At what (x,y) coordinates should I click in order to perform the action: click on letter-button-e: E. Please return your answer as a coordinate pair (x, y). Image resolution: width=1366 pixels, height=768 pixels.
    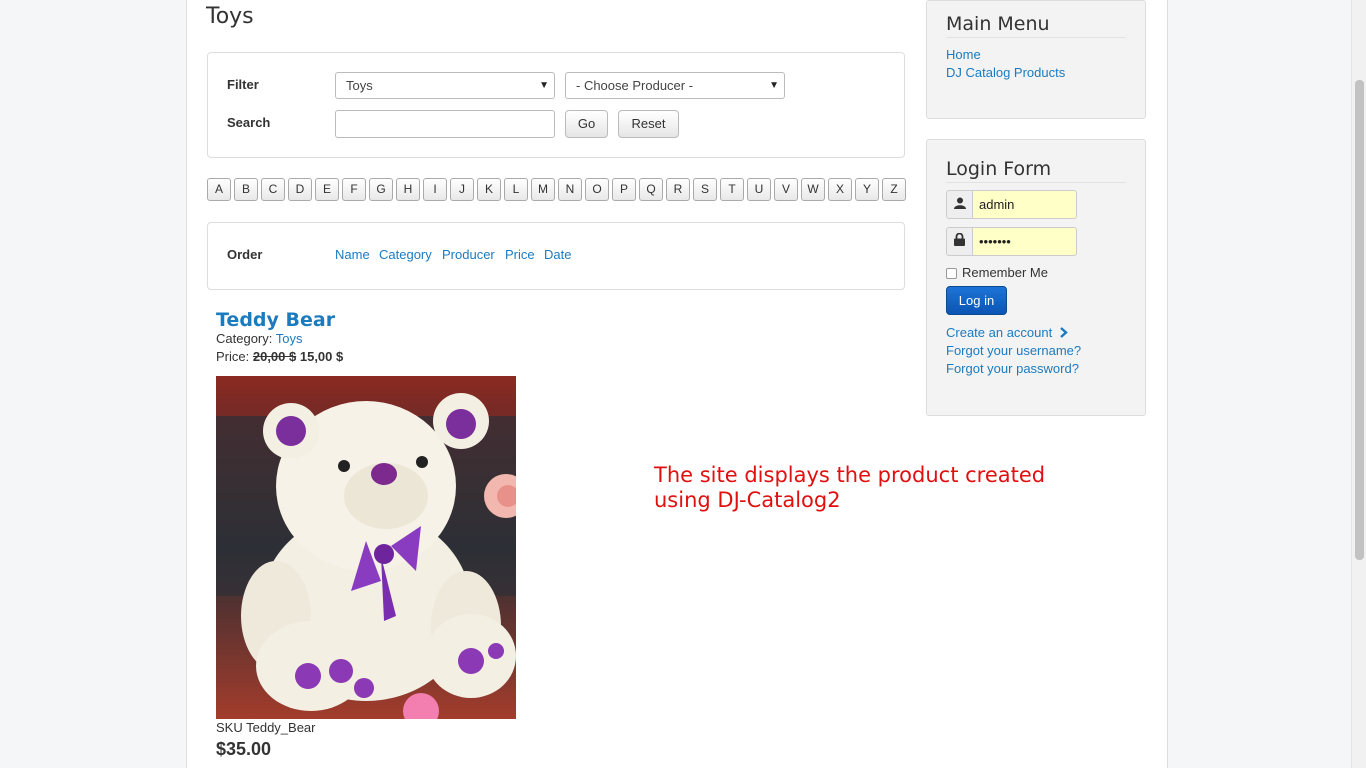
    Looking at the image, I should click on (327, 189).